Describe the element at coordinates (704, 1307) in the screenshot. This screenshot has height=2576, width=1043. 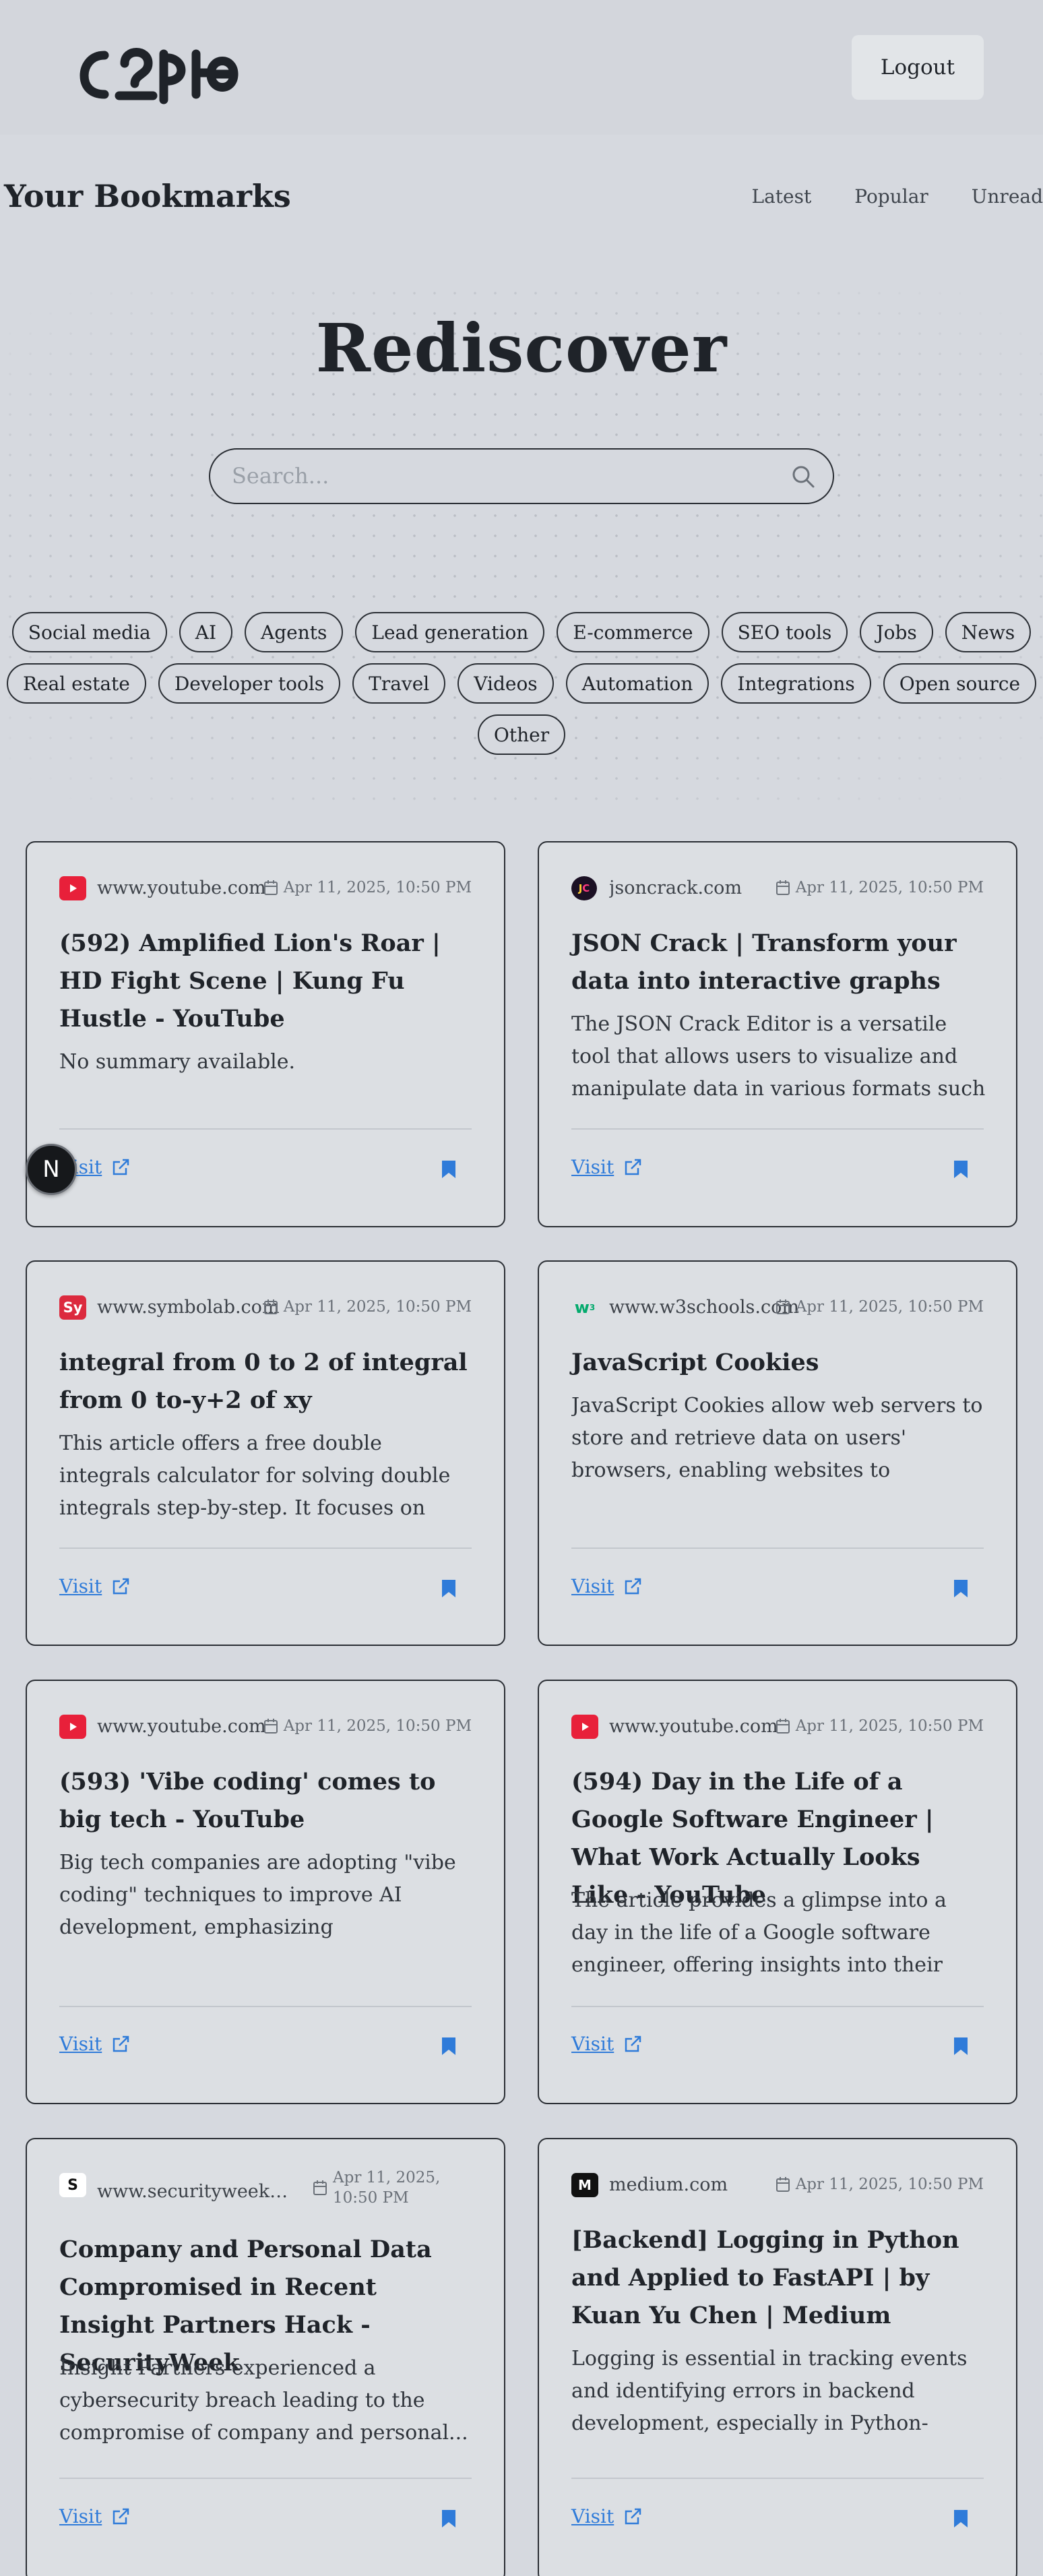
I see `card-domain: www.w3schools.com` at that location.